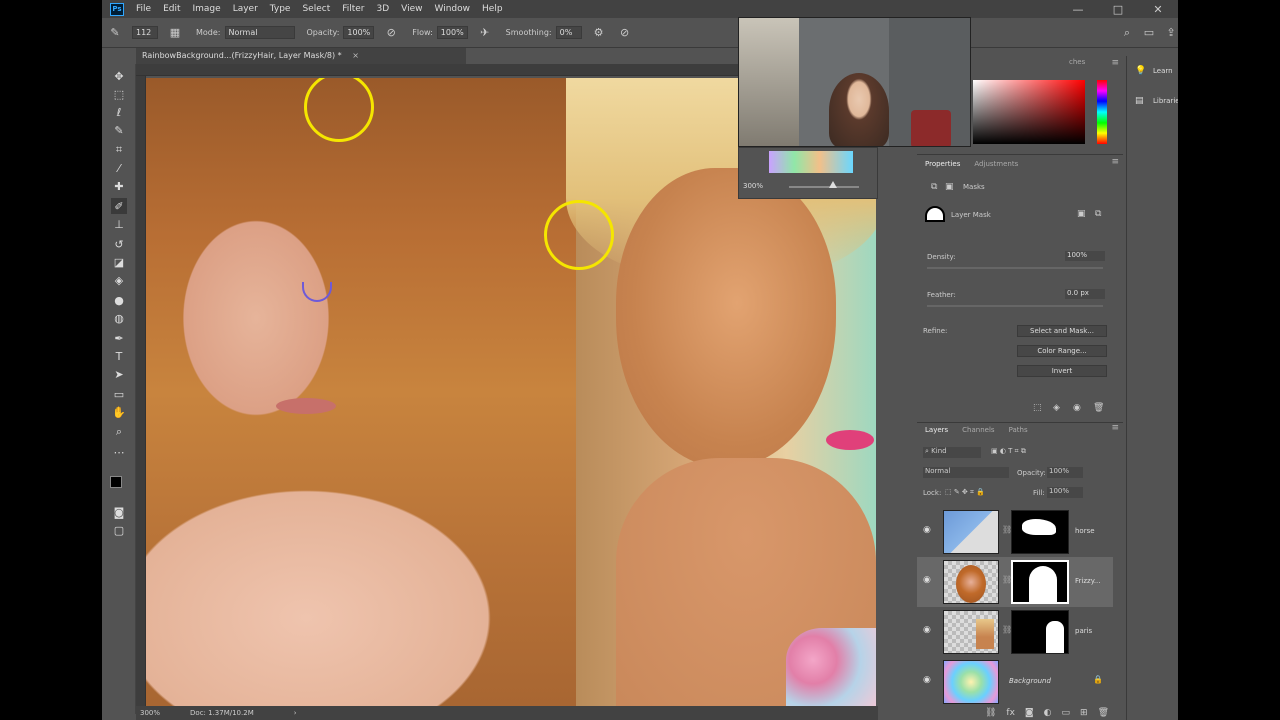 Image resolution: width=1280 pixels, height=720 pixels. What do you see at coordinates (355, 55) in the screenshot?
I see `close-document-icon: ×` at bounding box center [355, 55].